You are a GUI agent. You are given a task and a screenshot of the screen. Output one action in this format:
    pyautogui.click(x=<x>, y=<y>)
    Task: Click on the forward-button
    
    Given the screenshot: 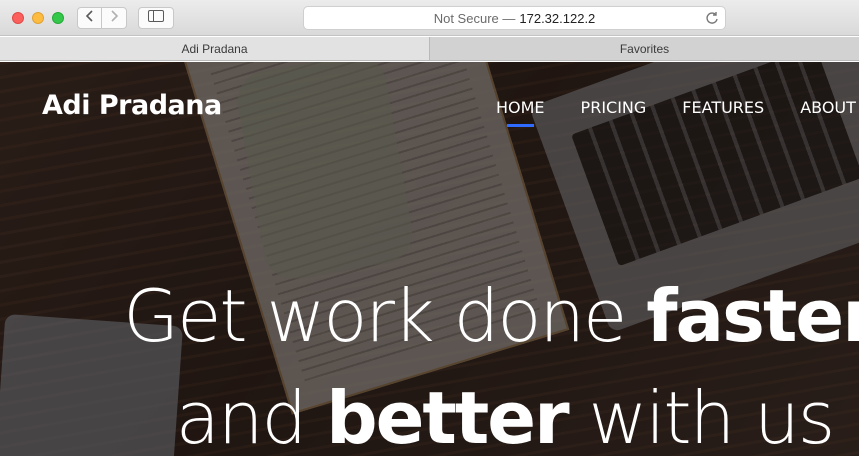 What is the action you would take?
    pyautogui.click(x=114, y=18)
    